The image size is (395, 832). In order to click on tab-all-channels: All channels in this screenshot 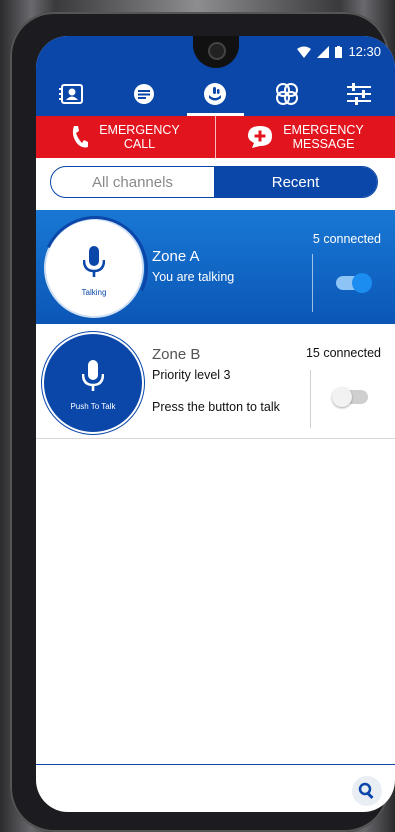, I will do `click(132, 182)`.